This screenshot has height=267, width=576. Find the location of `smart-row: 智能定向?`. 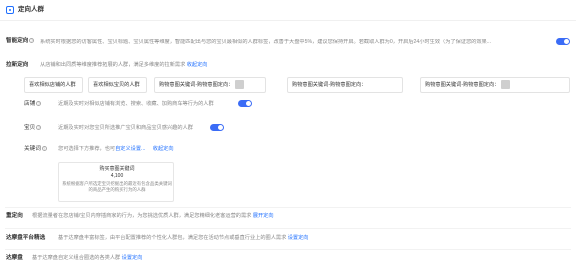

smart-row: 智能定向? is located at coordinates (20, 41).